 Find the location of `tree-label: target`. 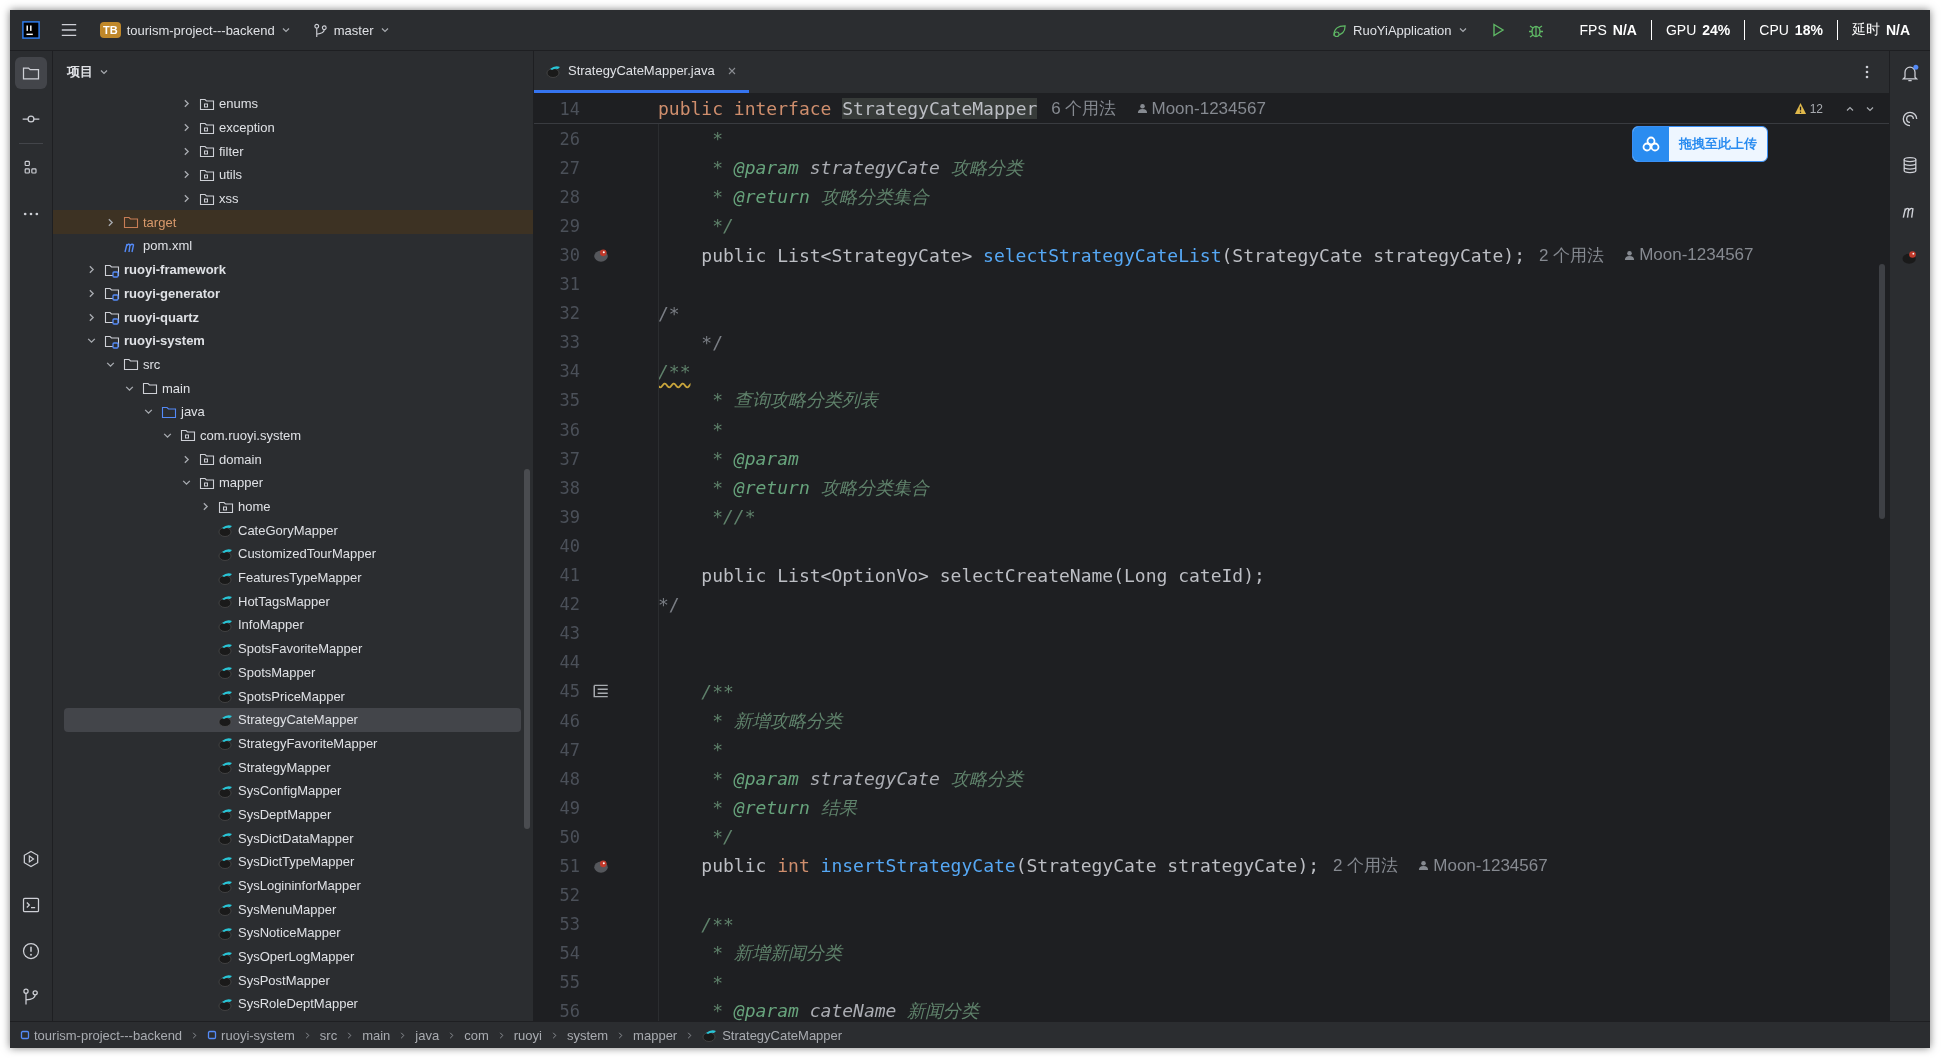

tree-label: target is located at coordinates (160, 222).